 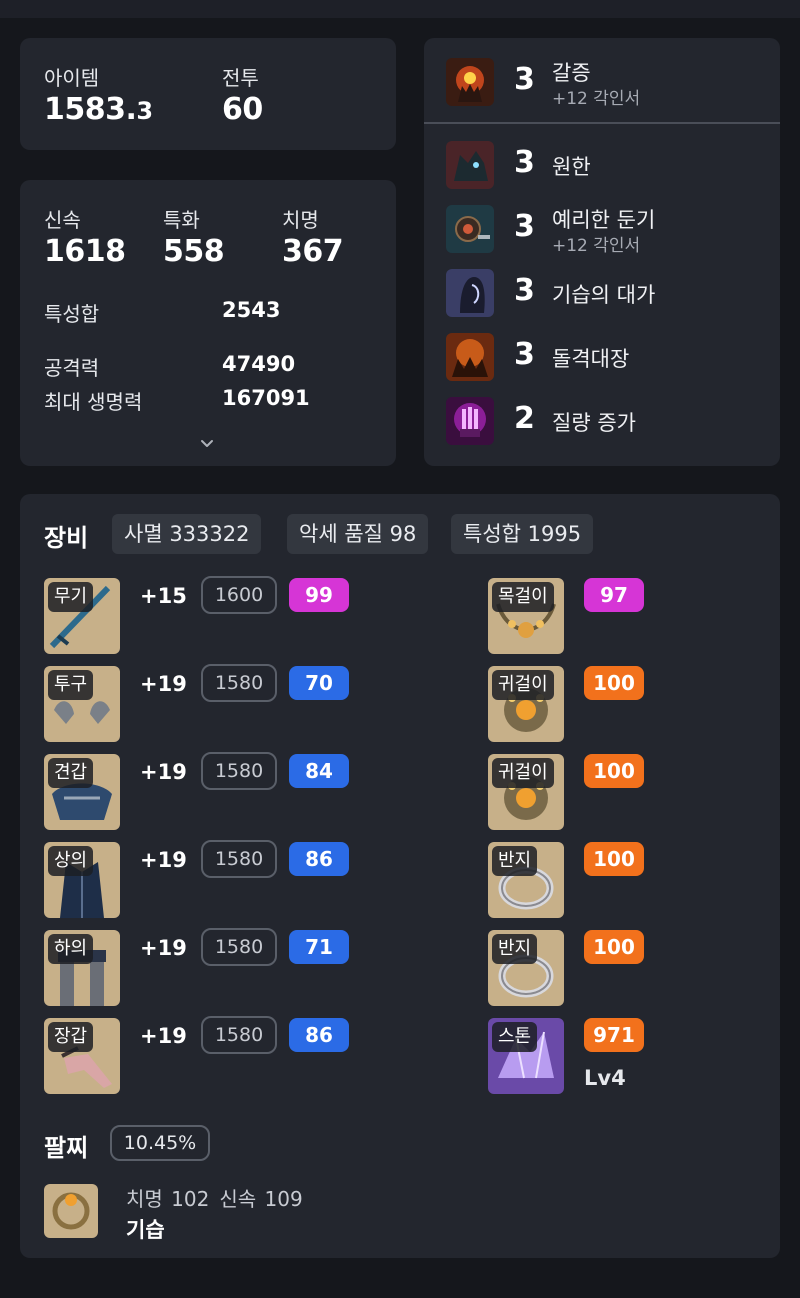 What do you see at coordinates (62, 220) in the screenshot?
I see `swift-label: 신속` at bounding box center [62, 220].